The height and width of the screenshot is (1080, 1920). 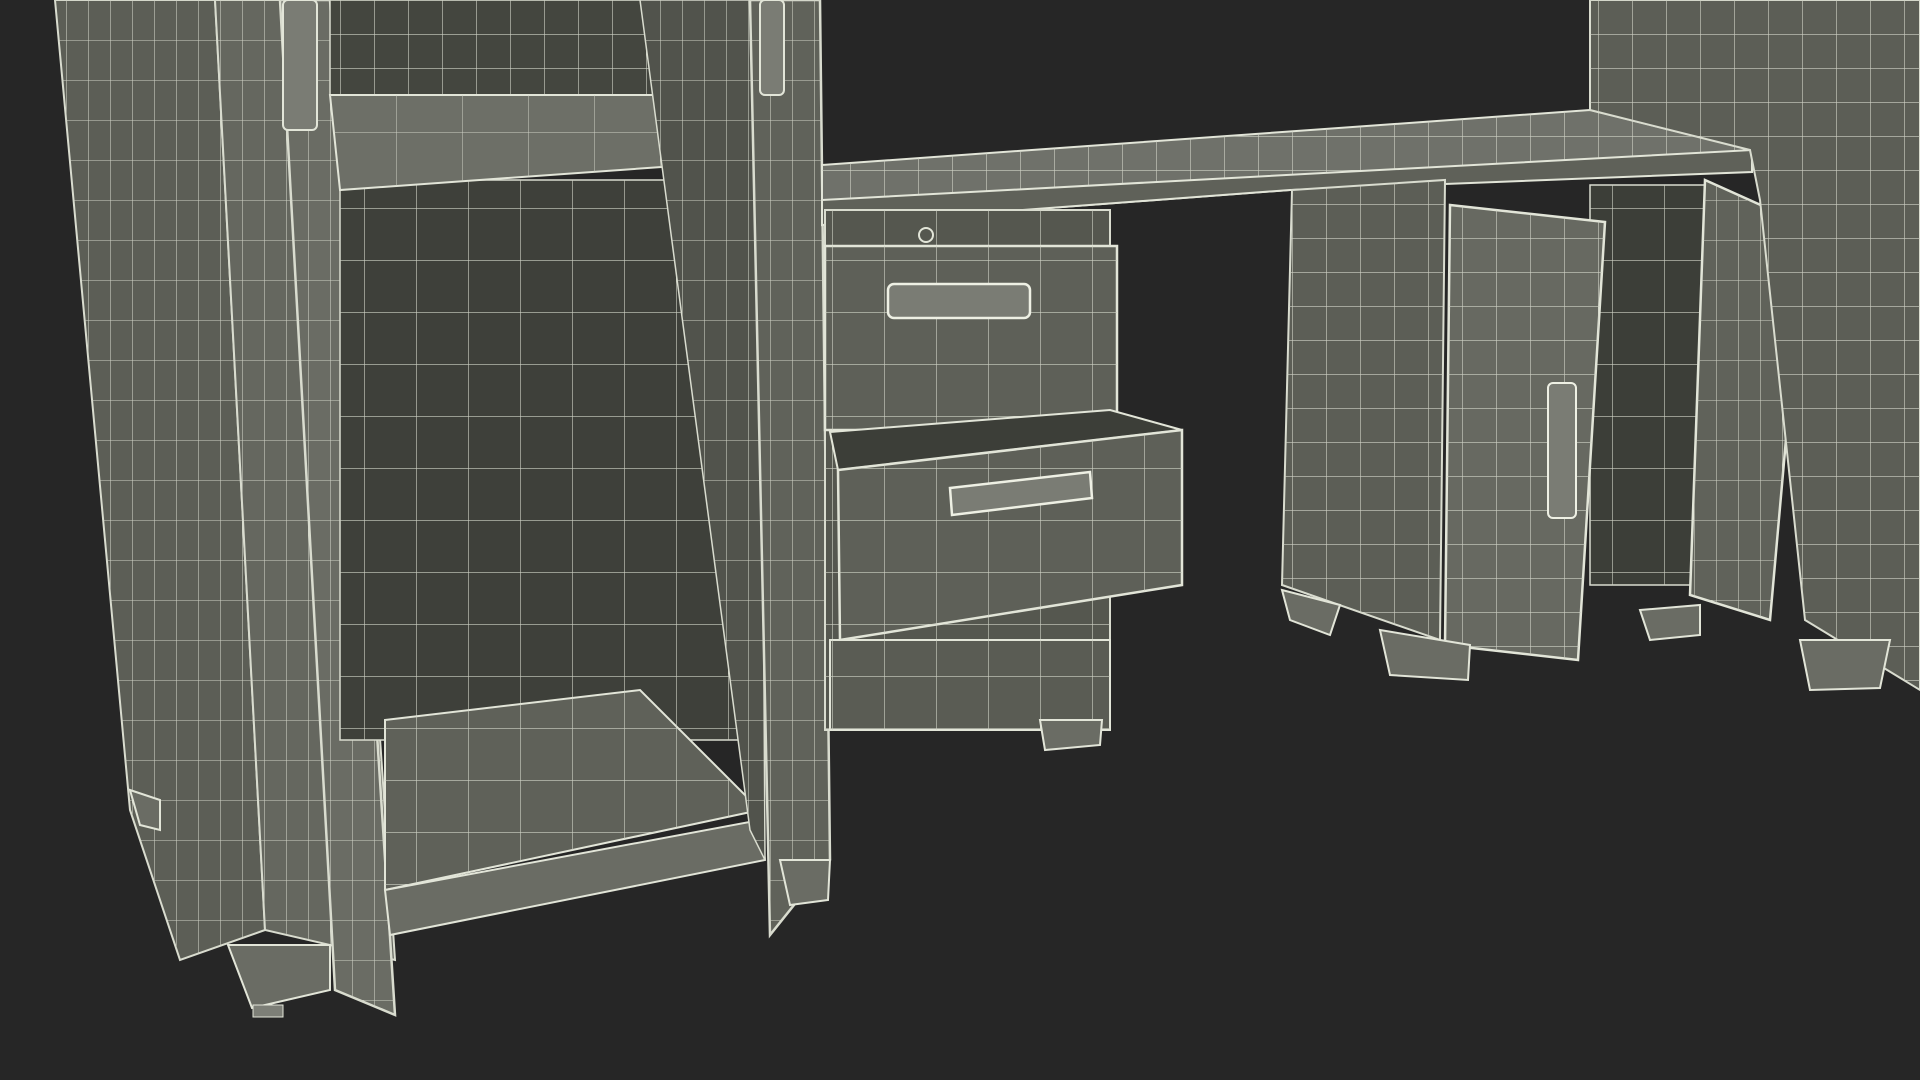 I want to click on drawer-top, so click(x=971, y=338).